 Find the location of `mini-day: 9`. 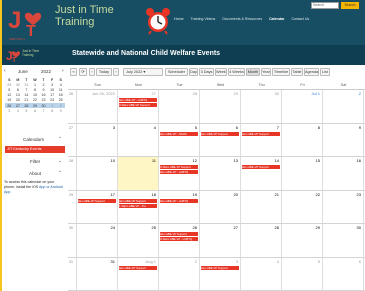

mini-day: 9 is located at coordinates (60, 110).